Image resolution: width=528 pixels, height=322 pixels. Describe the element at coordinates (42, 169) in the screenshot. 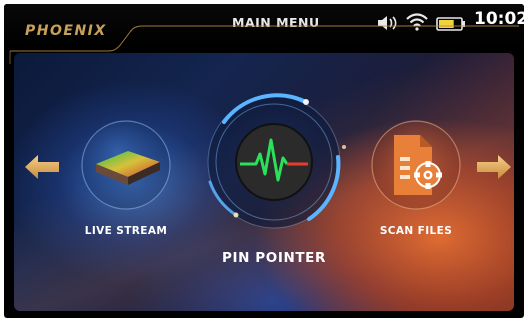

I see `arrow-left-icon` at that location.